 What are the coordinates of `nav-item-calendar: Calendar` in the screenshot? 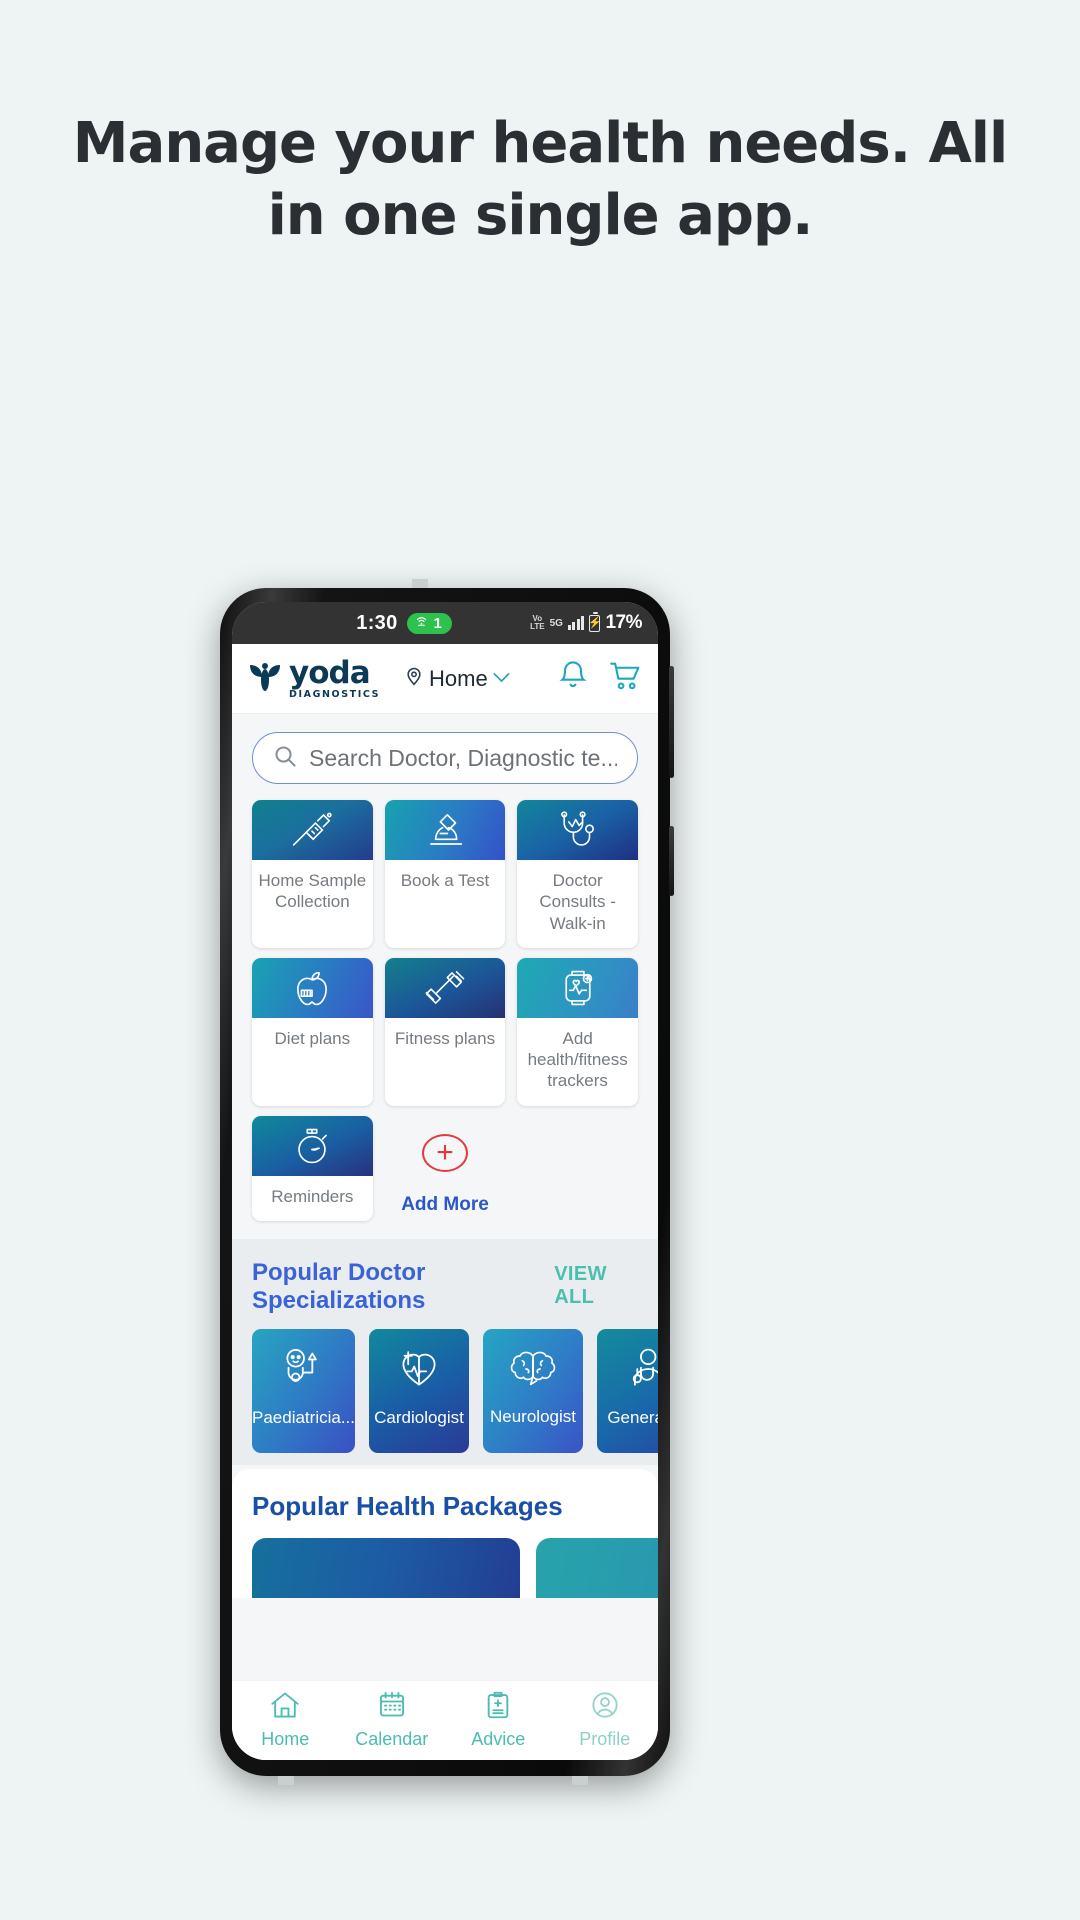 It's located at (392, 1720).